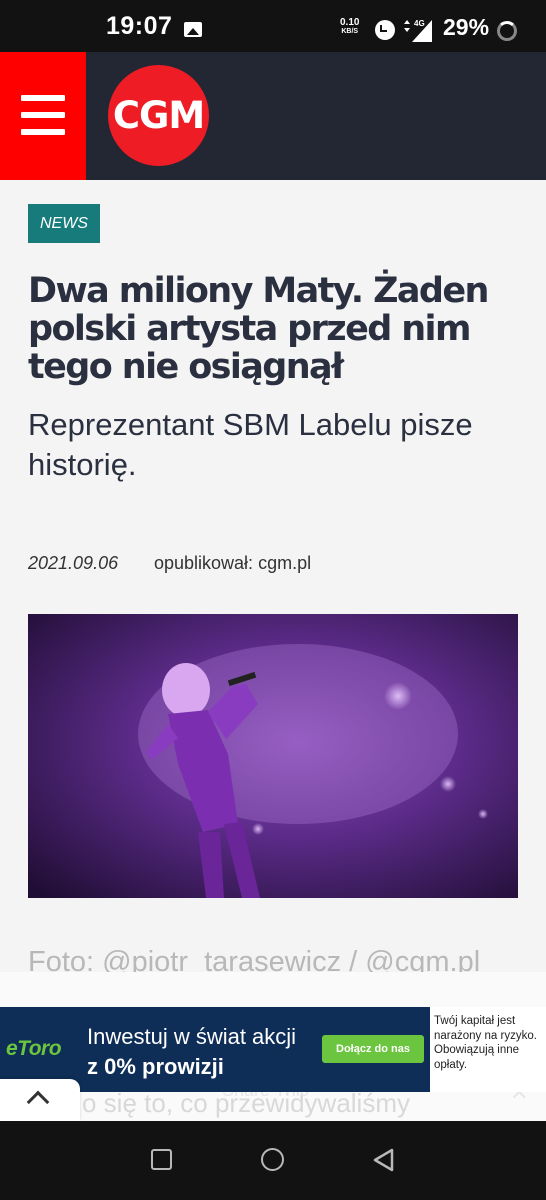 Image resolution: width=546 pixels, height=1200 pixels. Describe the element at coordinates (158, 115) in the screenshot. I see `cgm-logo: CGM` at that location.